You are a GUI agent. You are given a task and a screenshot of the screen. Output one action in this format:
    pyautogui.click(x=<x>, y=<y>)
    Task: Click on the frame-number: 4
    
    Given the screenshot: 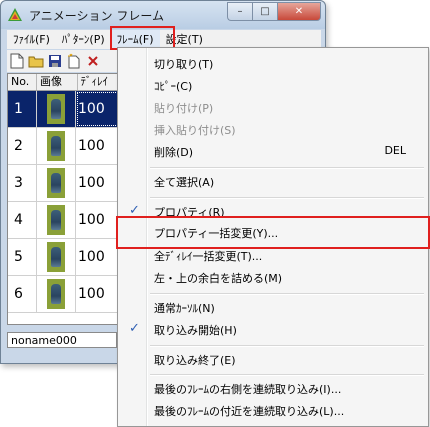 What is the action you would take?
    pyautogui.click(x=22, y=220)
    